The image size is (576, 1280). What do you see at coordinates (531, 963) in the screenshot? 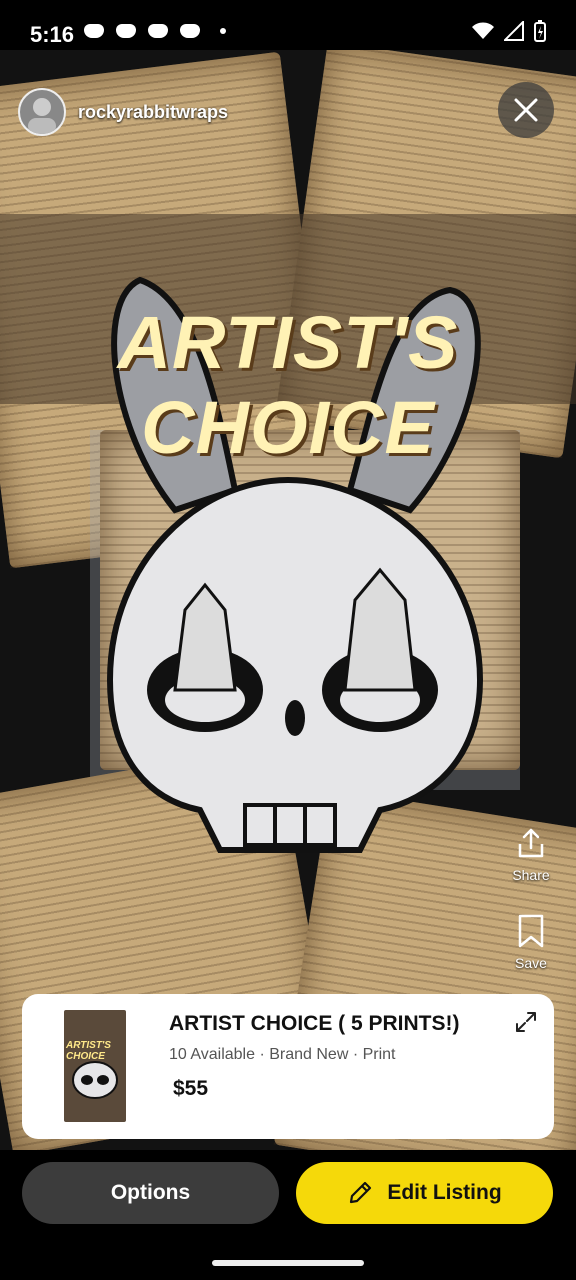
I see `save-label: Save` at bounding box center [531, 963].